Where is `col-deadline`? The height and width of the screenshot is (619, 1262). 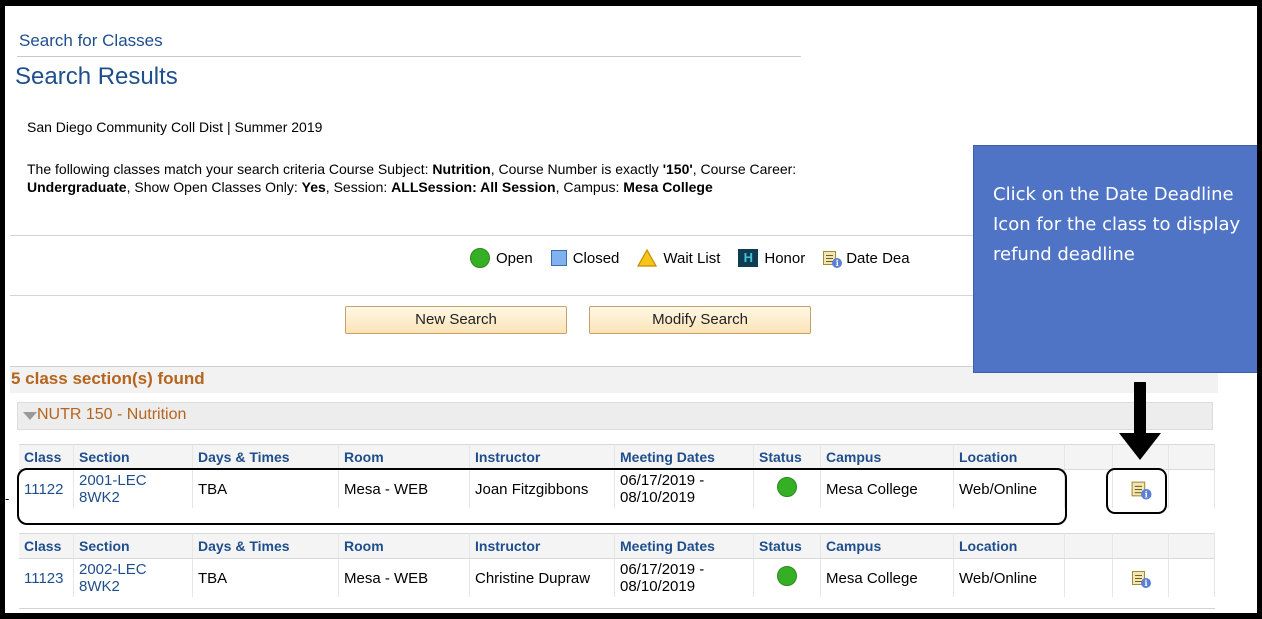 col-deadline is located at coordinates (1140, 546).